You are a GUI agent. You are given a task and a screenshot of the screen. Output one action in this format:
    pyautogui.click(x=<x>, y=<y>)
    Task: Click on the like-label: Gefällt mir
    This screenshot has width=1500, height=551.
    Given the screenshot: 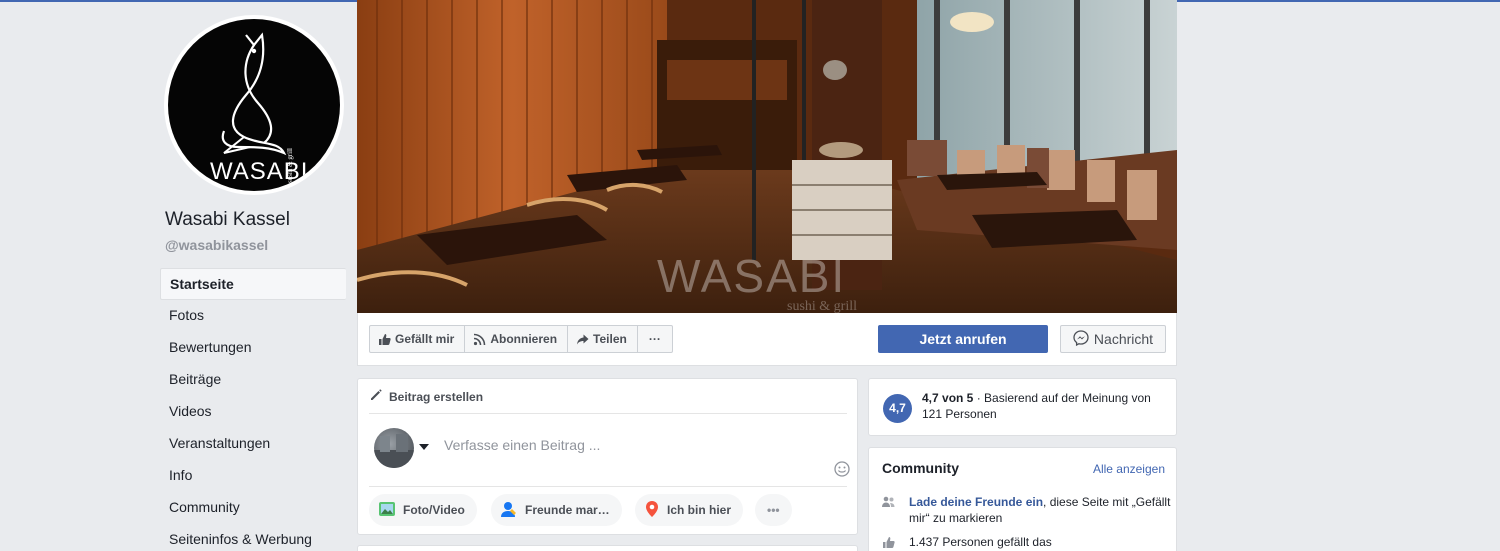 What is the action you would take?
    pyautogui.click(x=425, y=339)
    